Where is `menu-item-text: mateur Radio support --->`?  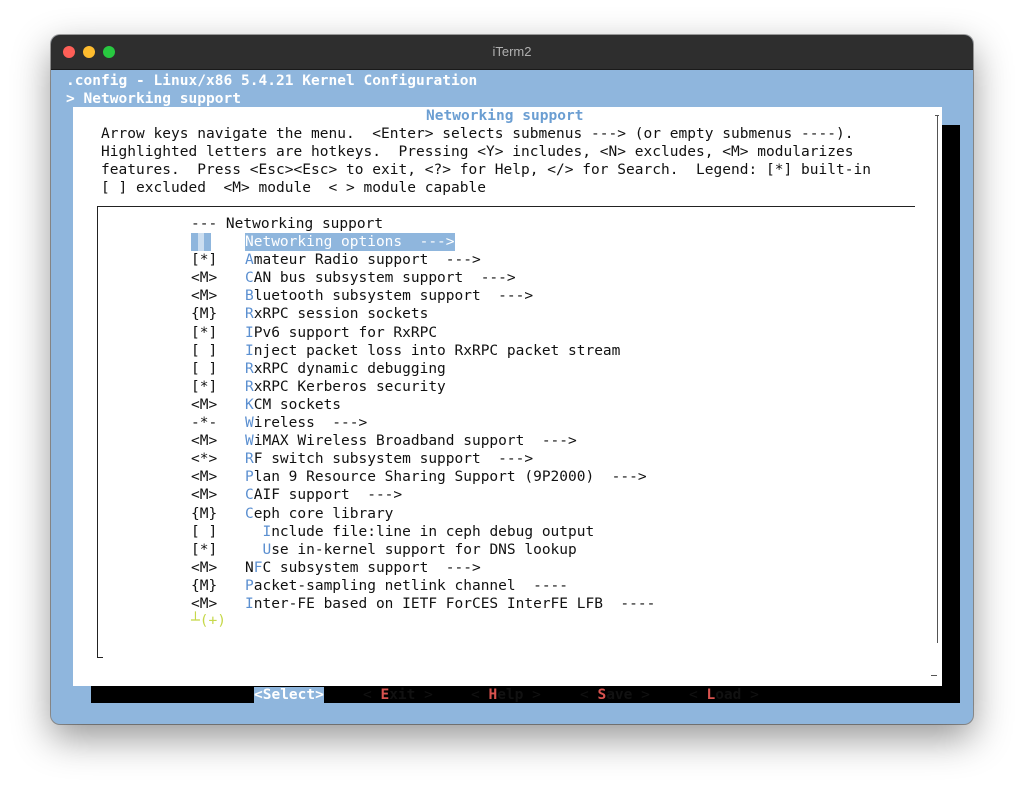 menu-item-text: mateur Radio support ---> is located at coordinates (367, 260).